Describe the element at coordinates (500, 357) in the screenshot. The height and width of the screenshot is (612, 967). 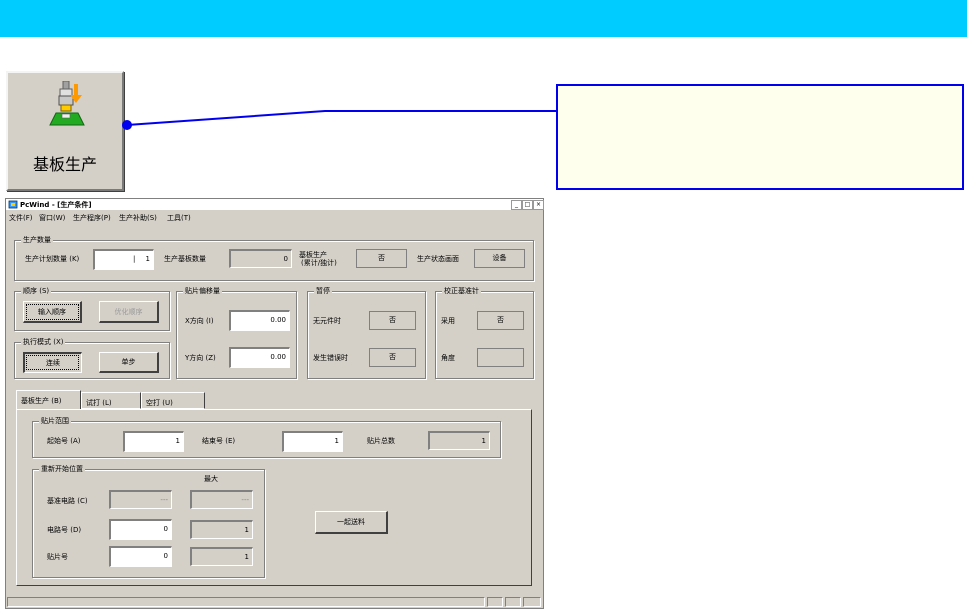
I see `correction-angle-field` at that location.